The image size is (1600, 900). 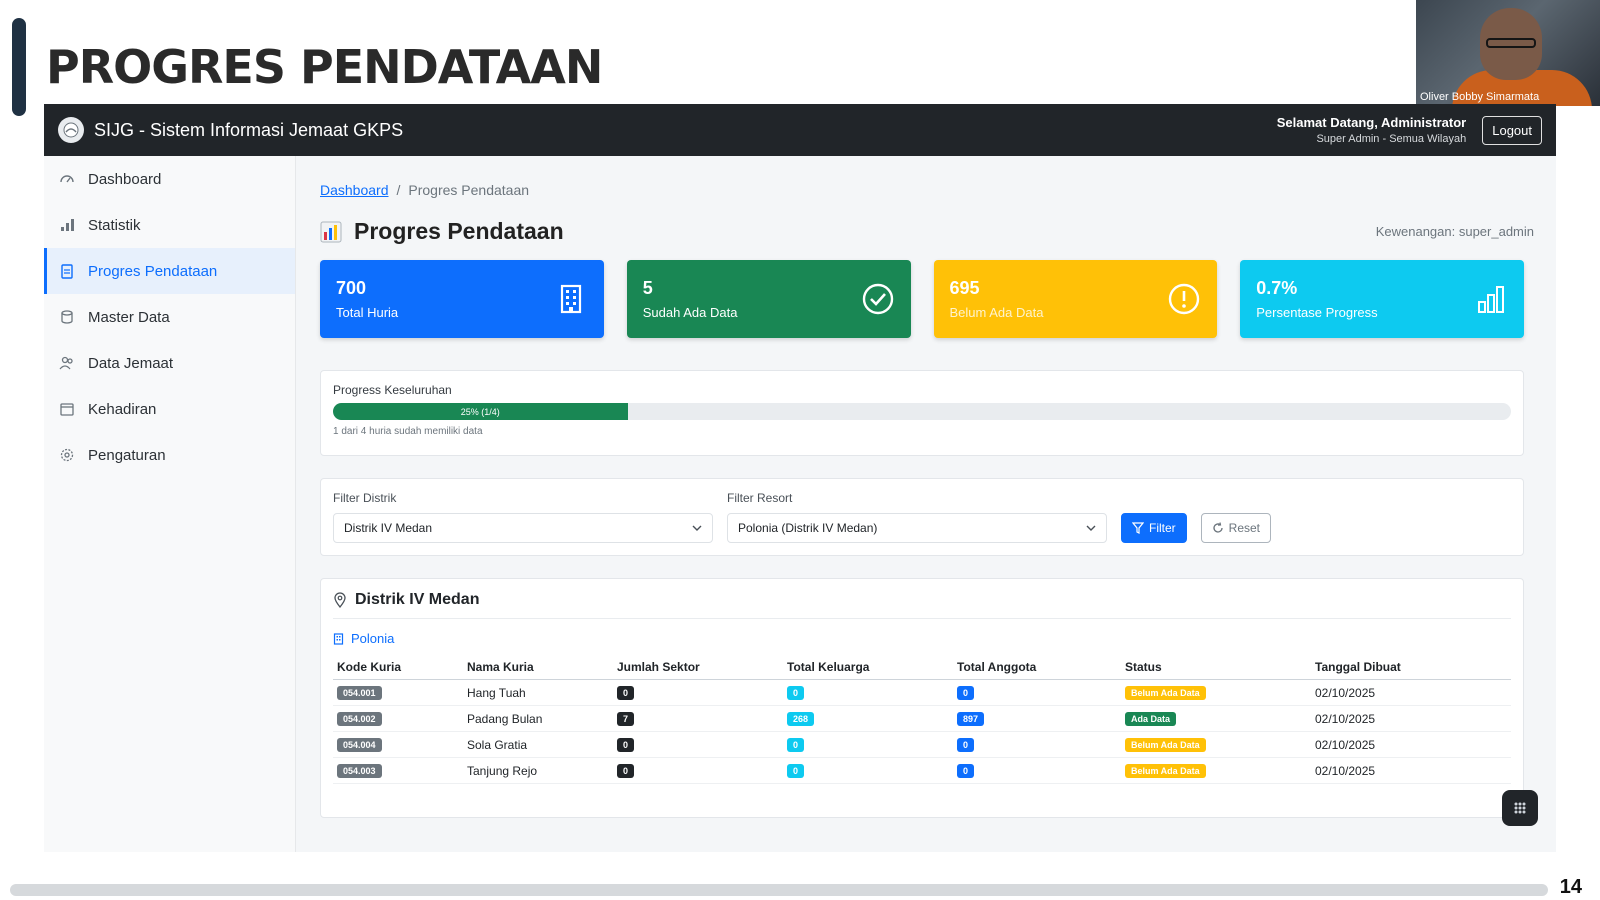 What do you see at coordinates (67, 363) in the screenshot?
I see `people-icon` at bounding box center [67, 363].